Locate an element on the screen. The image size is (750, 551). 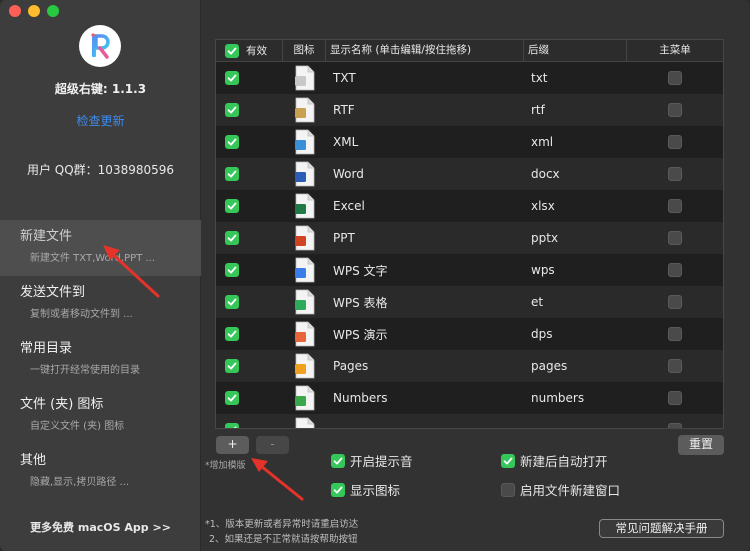
table-row: WPS 演示 dps is located at coordinates (469, 334).